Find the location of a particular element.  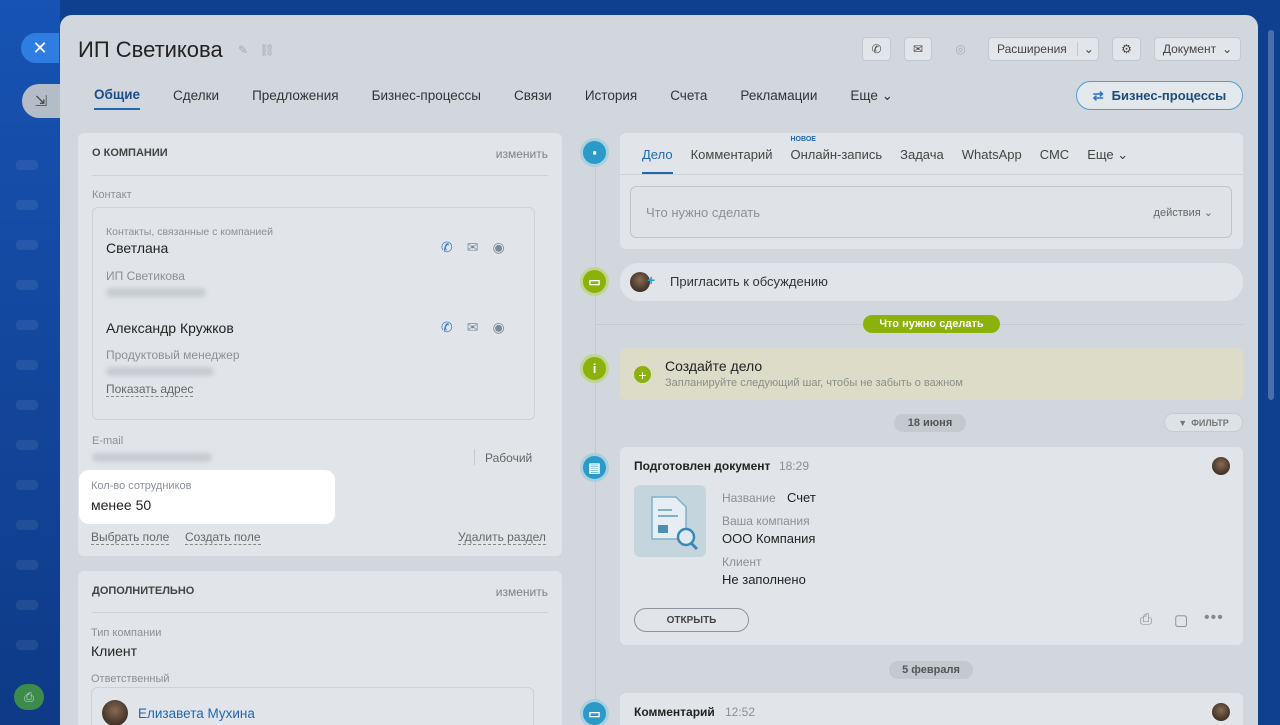

show-address-link: Показать адрес is located at coordinates (150, 389).